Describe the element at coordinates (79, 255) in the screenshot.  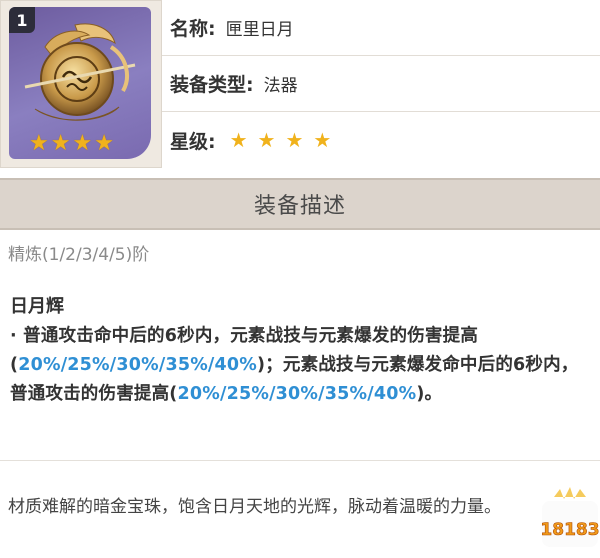
I see `refinement-label: 精炼(1/2/3/4/5)阶` at that location.